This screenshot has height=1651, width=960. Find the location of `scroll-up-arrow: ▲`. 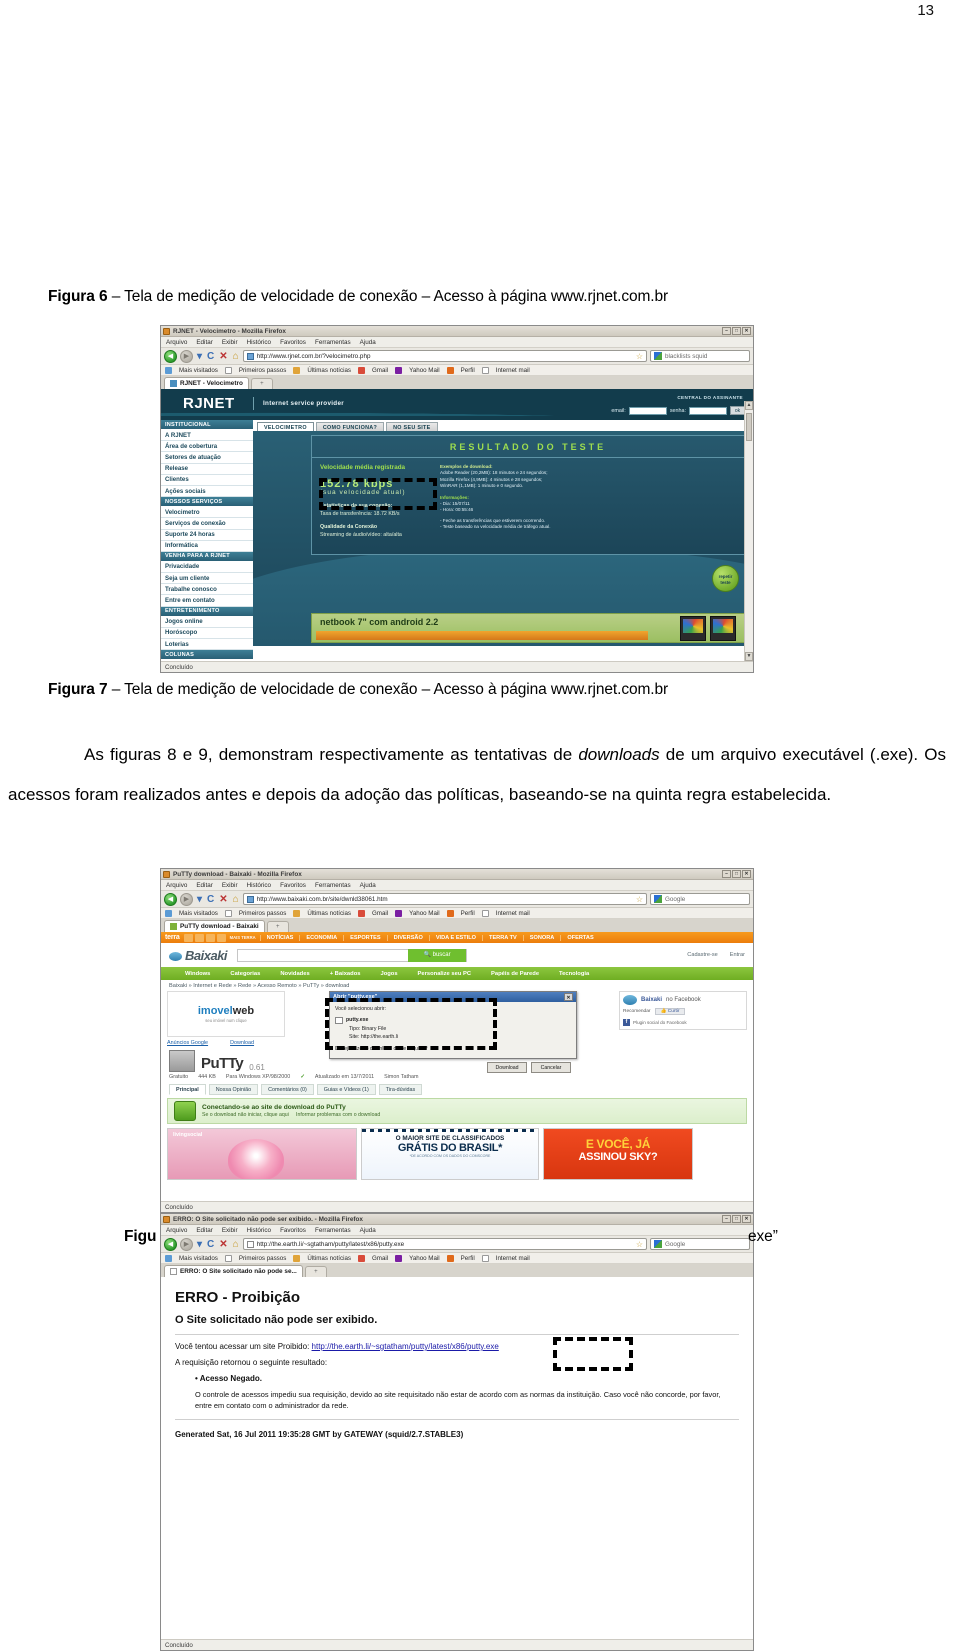

scroll-up-arrow: ▲ is located at coordinates (749, 405).